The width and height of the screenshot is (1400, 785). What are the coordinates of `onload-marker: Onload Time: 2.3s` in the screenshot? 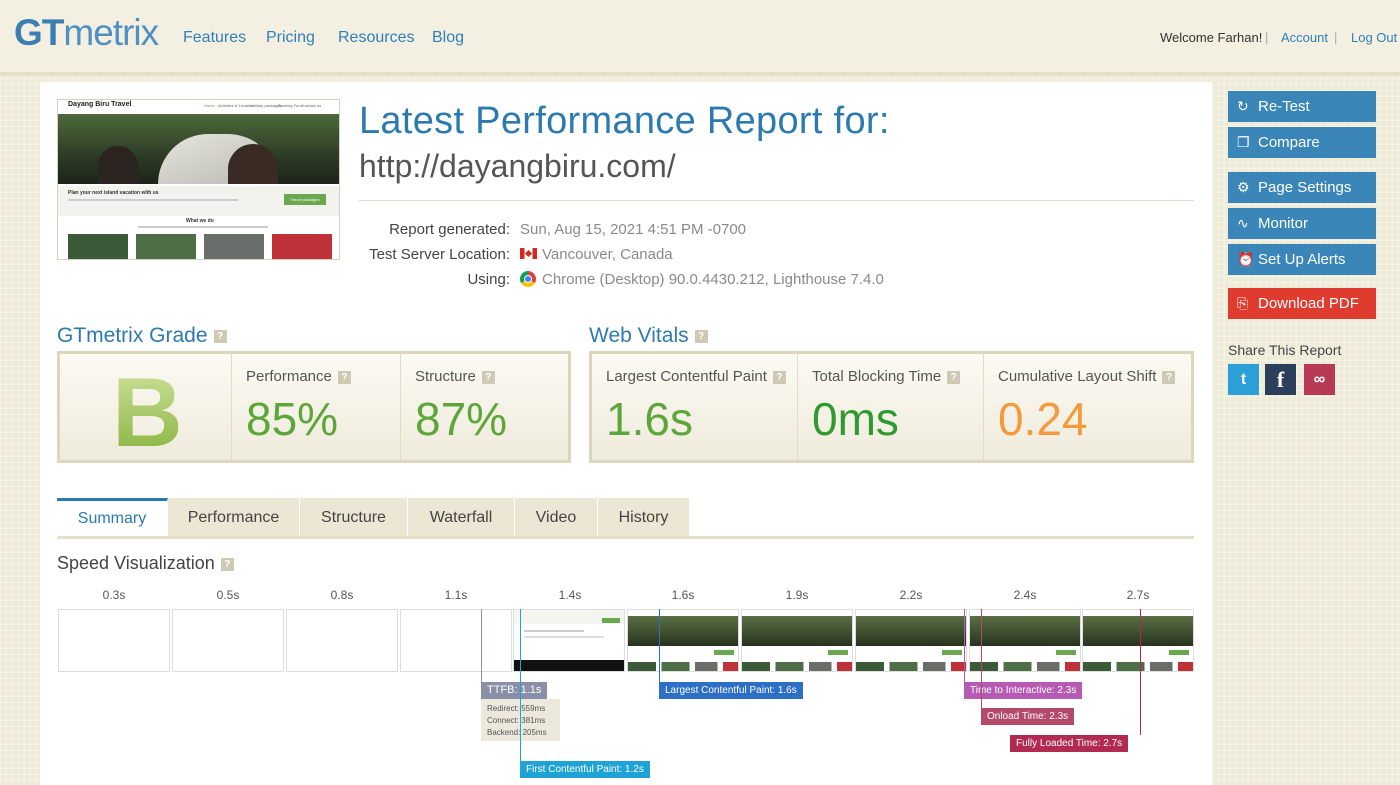 It's located at (1028, 716).